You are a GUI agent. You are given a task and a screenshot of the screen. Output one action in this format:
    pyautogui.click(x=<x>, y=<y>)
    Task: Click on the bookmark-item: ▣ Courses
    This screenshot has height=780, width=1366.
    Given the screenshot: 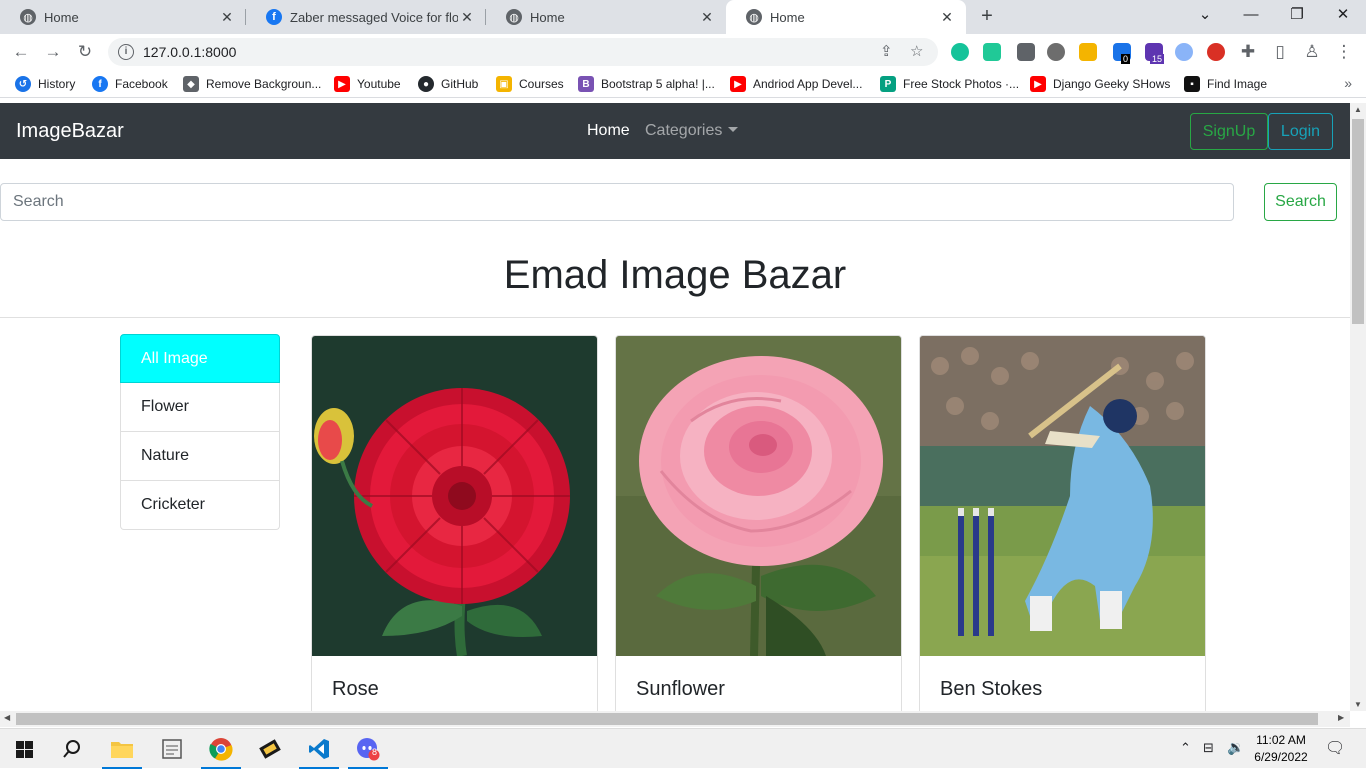 What is the action you would take?
    pyautogui.click(x=530, y=84)
    